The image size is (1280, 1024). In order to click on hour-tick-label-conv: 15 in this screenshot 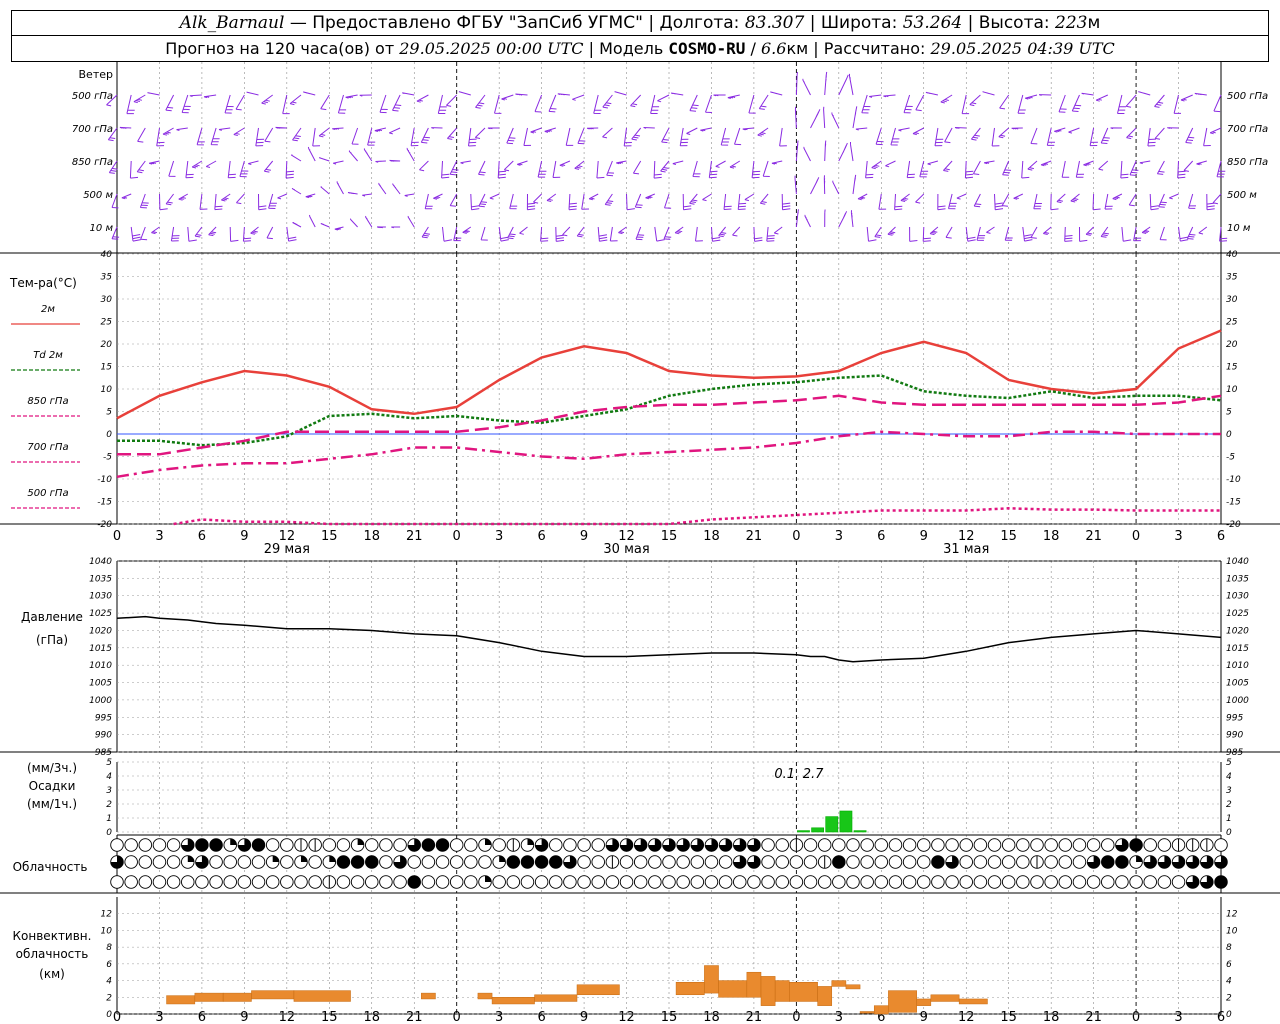, I will do `click(1008, 1017)`.